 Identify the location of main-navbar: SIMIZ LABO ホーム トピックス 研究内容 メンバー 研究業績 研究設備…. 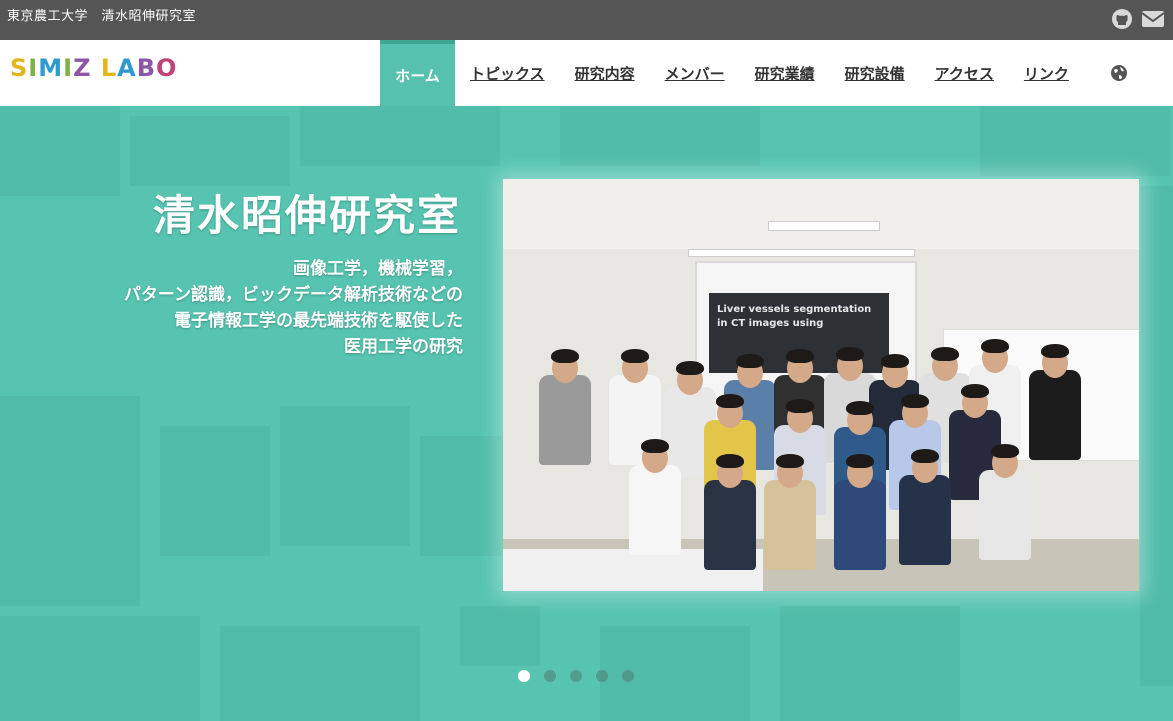
(586, 73).